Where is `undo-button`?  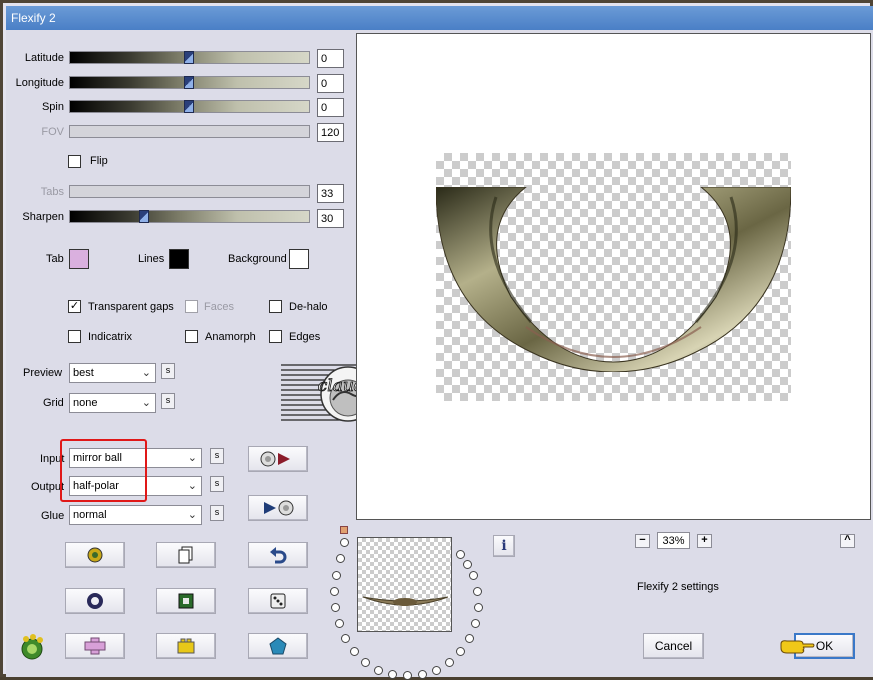
undo-button is located at coordinates (278, 555).